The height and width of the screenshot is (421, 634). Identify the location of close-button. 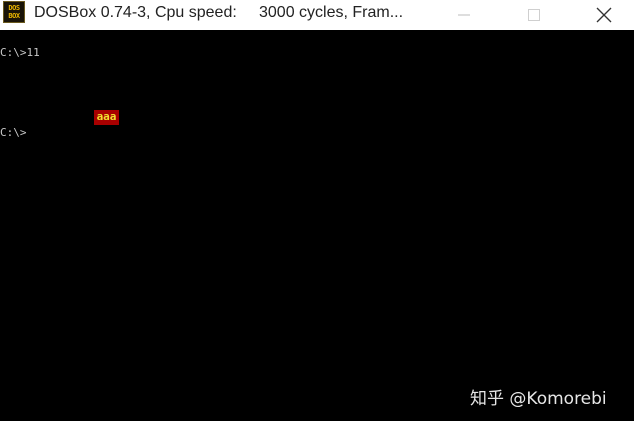
(604, 15).